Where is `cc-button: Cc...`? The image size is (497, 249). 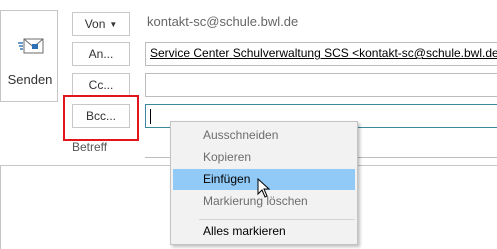 cc-button: Cc... is located at coordinates (101, 85).